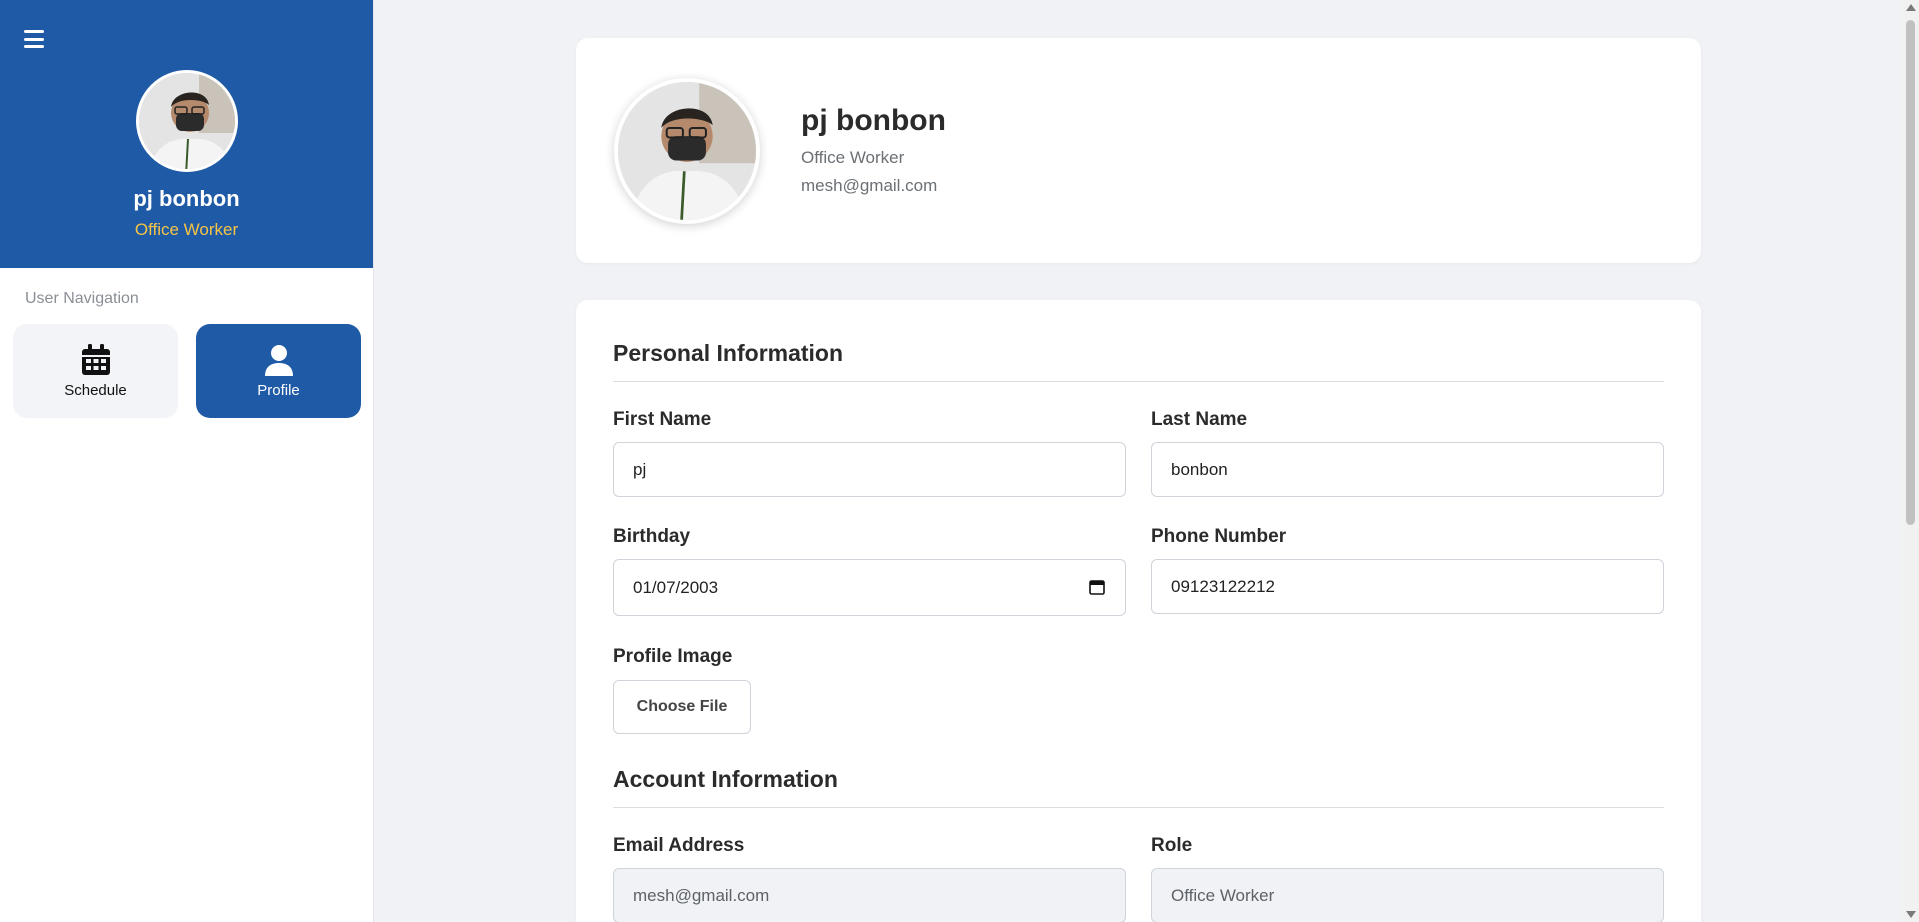  Describe the element at coordinates (278, 360) in the screenshot. I see `user-icon` at that location.